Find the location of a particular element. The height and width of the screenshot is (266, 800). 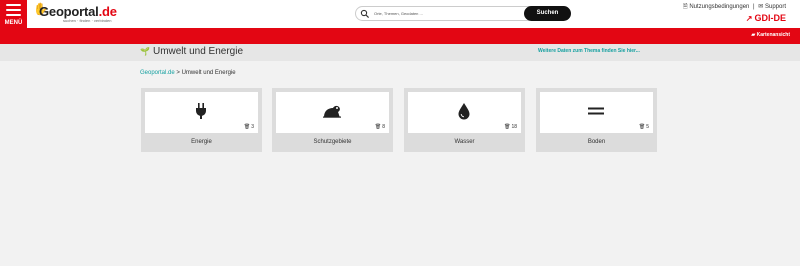

equals-icon is located at coordinates (596, 111).